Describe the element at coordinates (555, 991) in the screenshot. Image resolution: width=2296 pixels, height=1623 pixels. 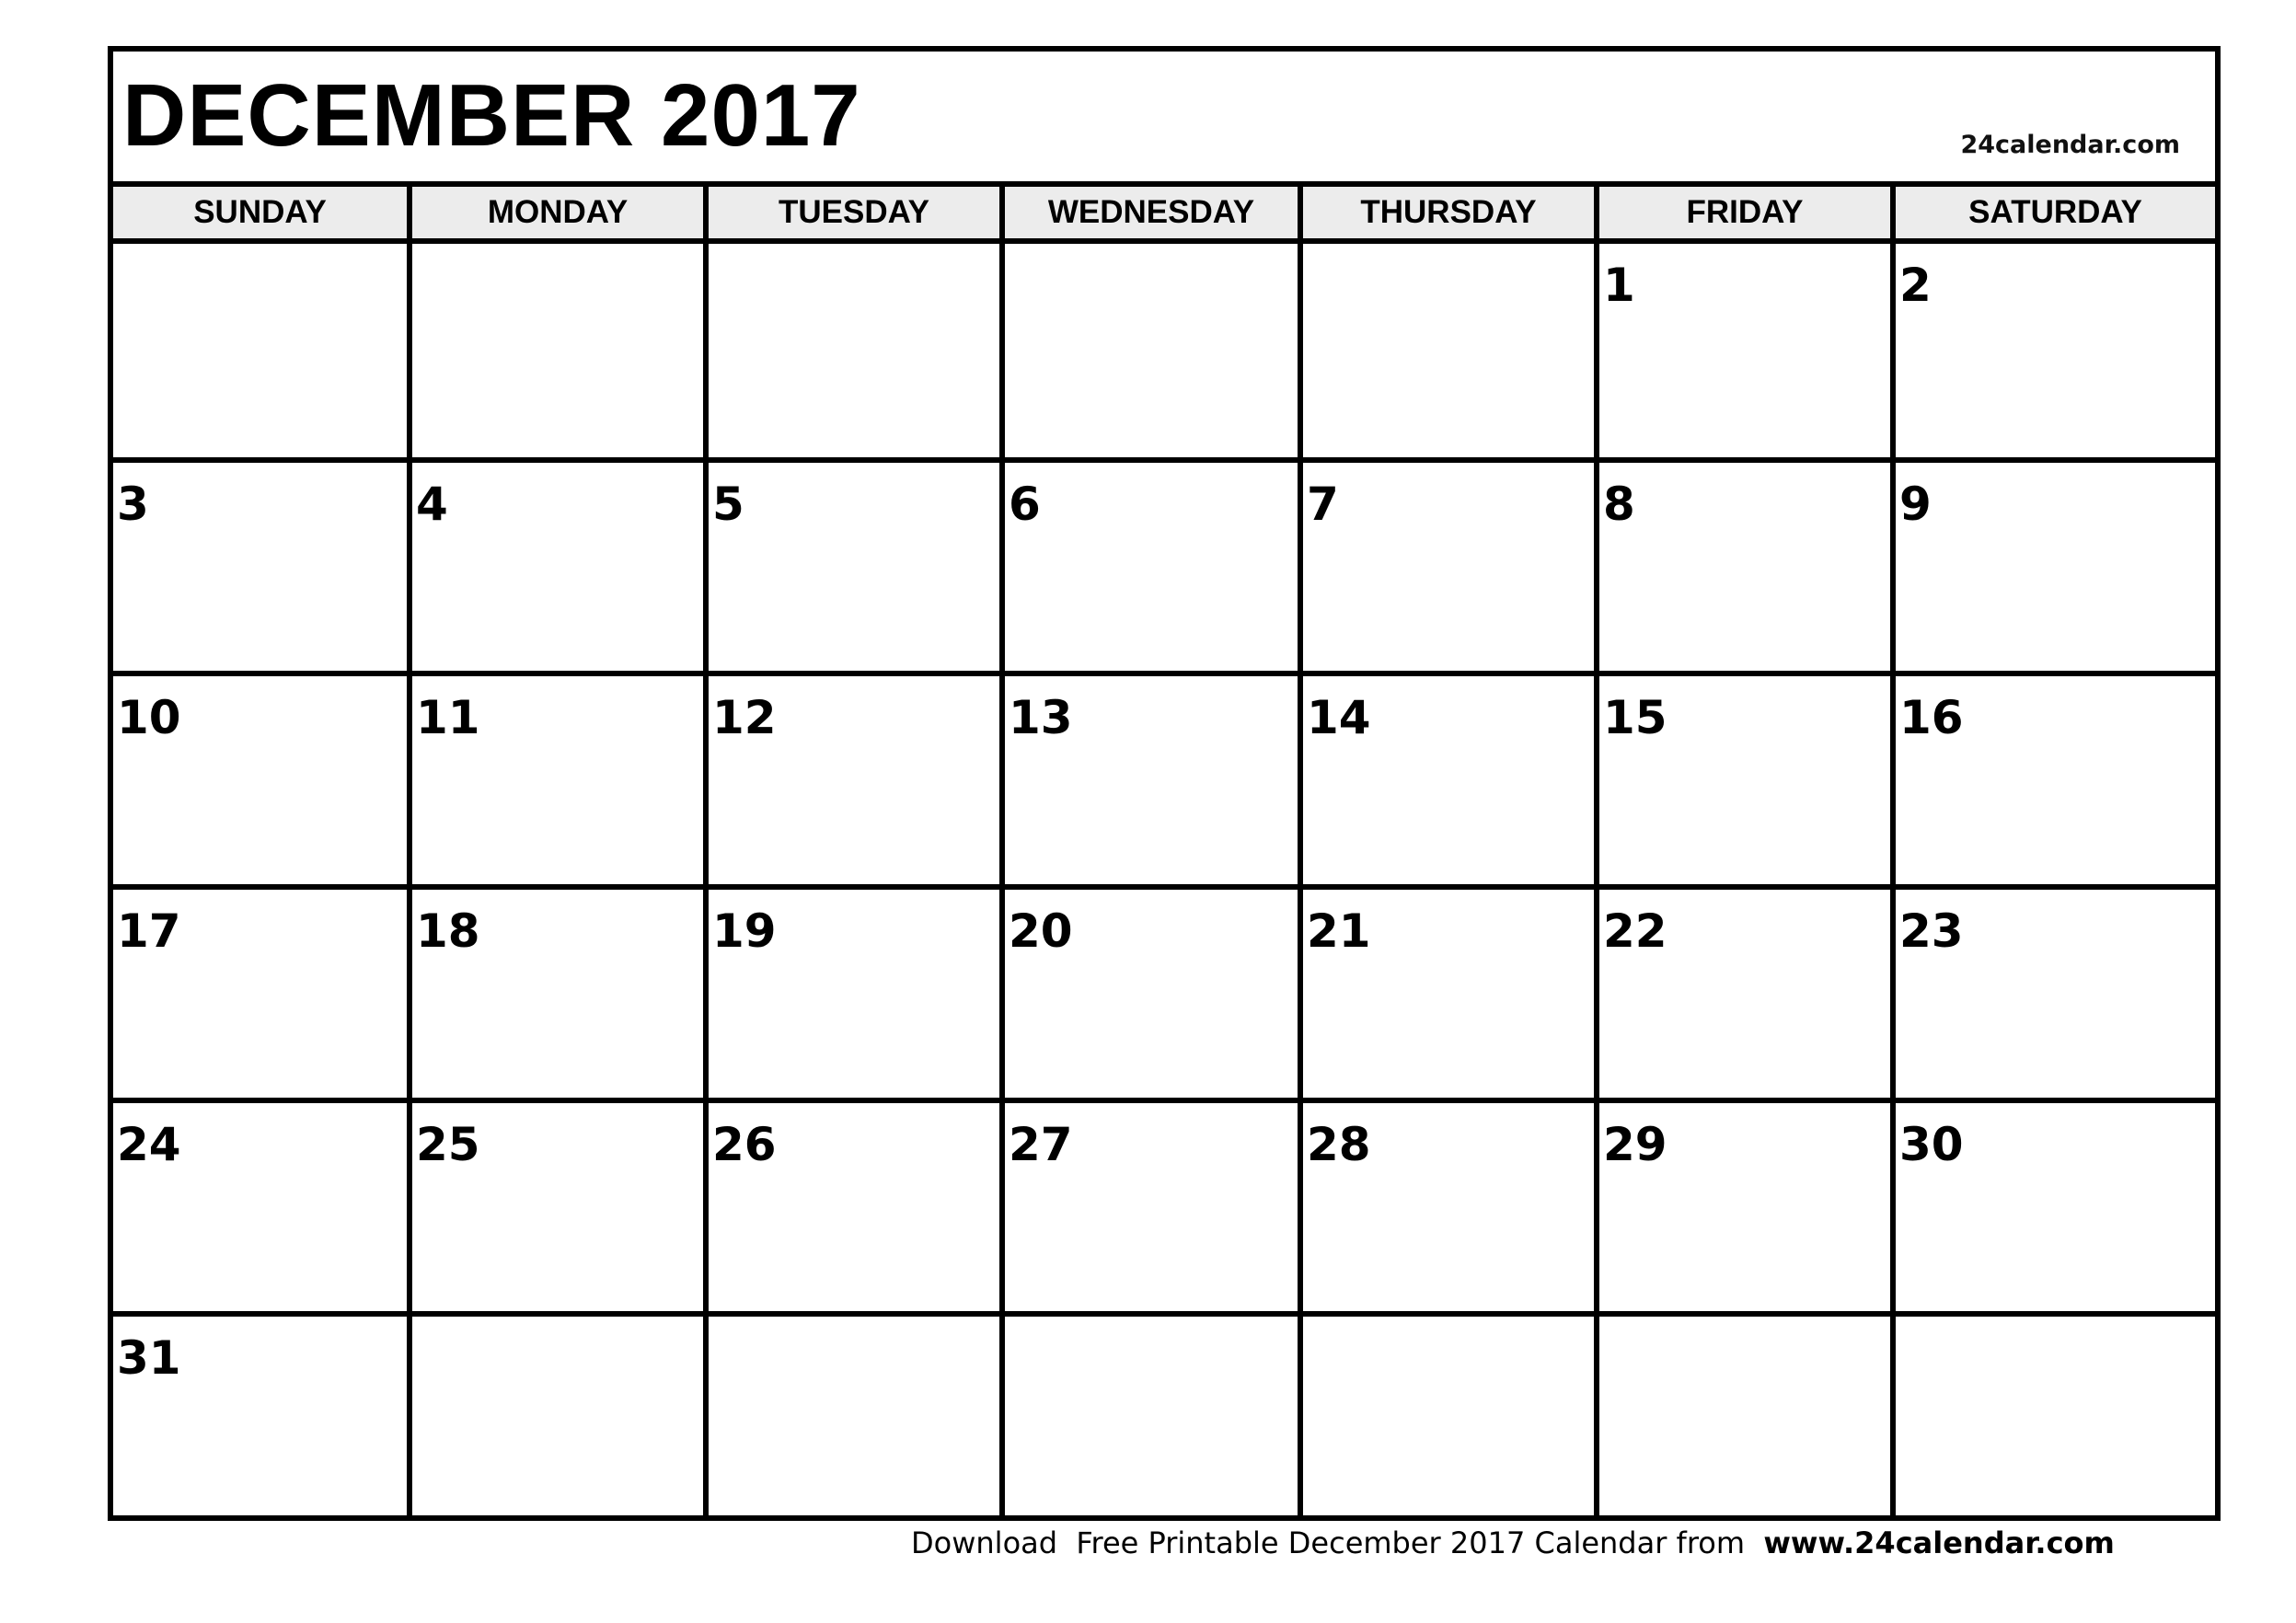
I see `day-cell: 18` at that location.